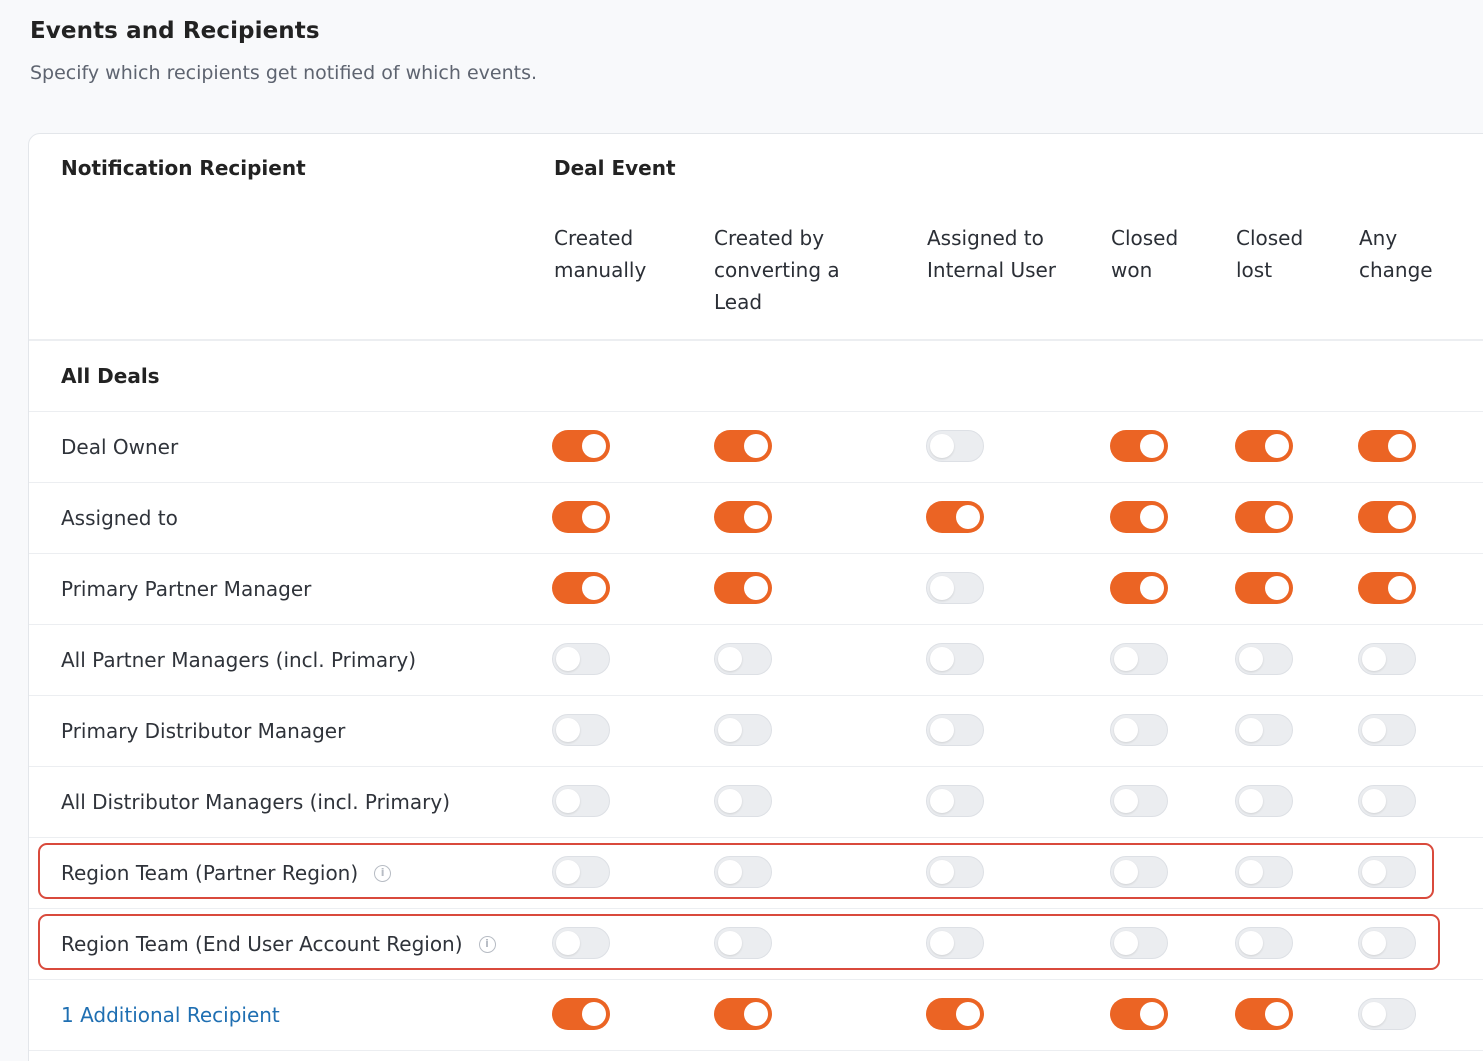  Describe the element at coordinates (175, 31) in the screenshot. I see `section-title: Events and Recipients` at that location.